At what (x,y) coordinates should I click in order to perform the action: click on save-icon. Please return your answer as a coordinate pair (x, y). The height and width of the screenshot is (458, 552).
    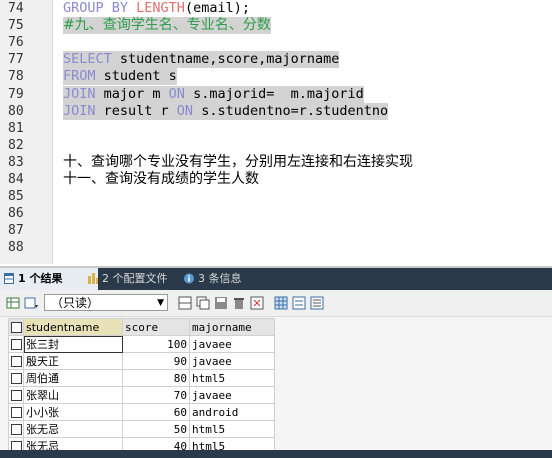
    Looking at the image, I should click on (221, 303).